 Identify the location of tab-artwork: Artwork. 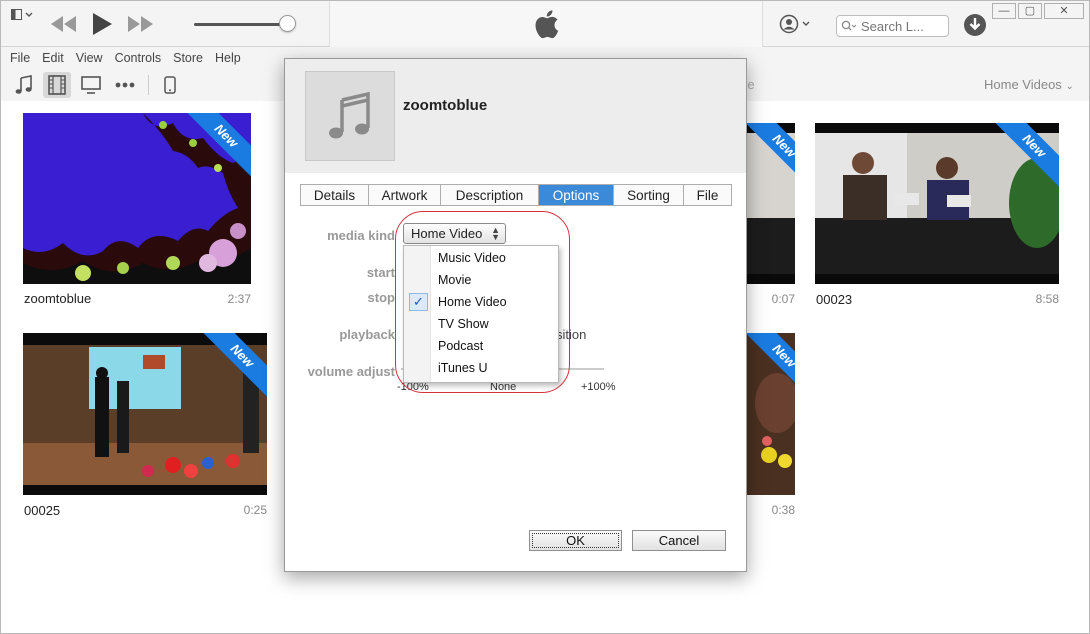
(405, 195).